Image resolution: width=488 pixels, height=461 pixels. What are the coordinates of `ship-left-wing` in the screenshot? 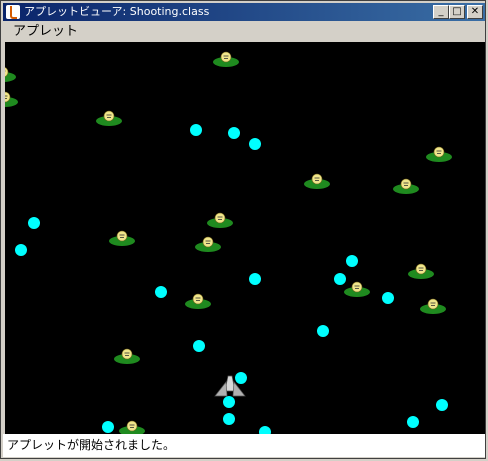 It's located at (221, 389).